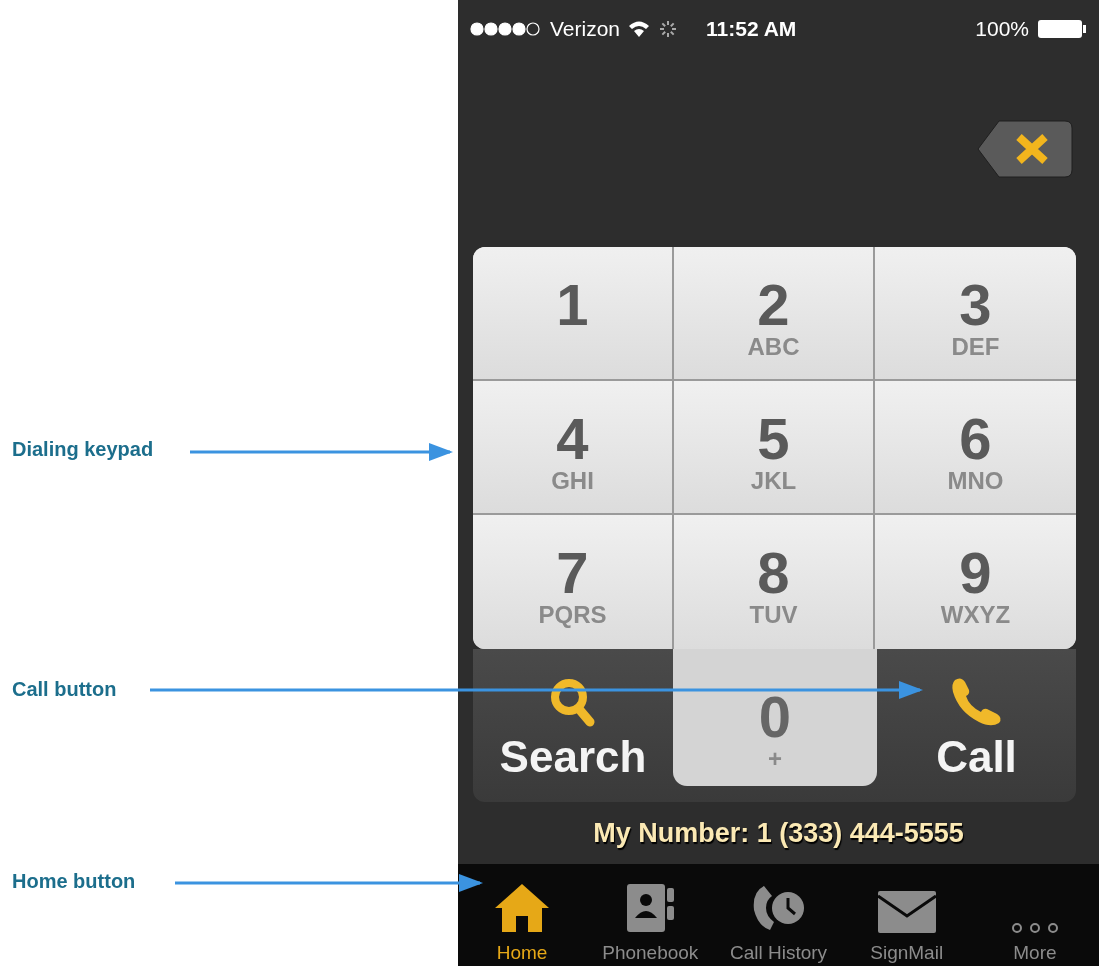 The height and width of the screenshot is (966, 1099). I want to click on tab-bar-item: SignMail, so click(906, 915).